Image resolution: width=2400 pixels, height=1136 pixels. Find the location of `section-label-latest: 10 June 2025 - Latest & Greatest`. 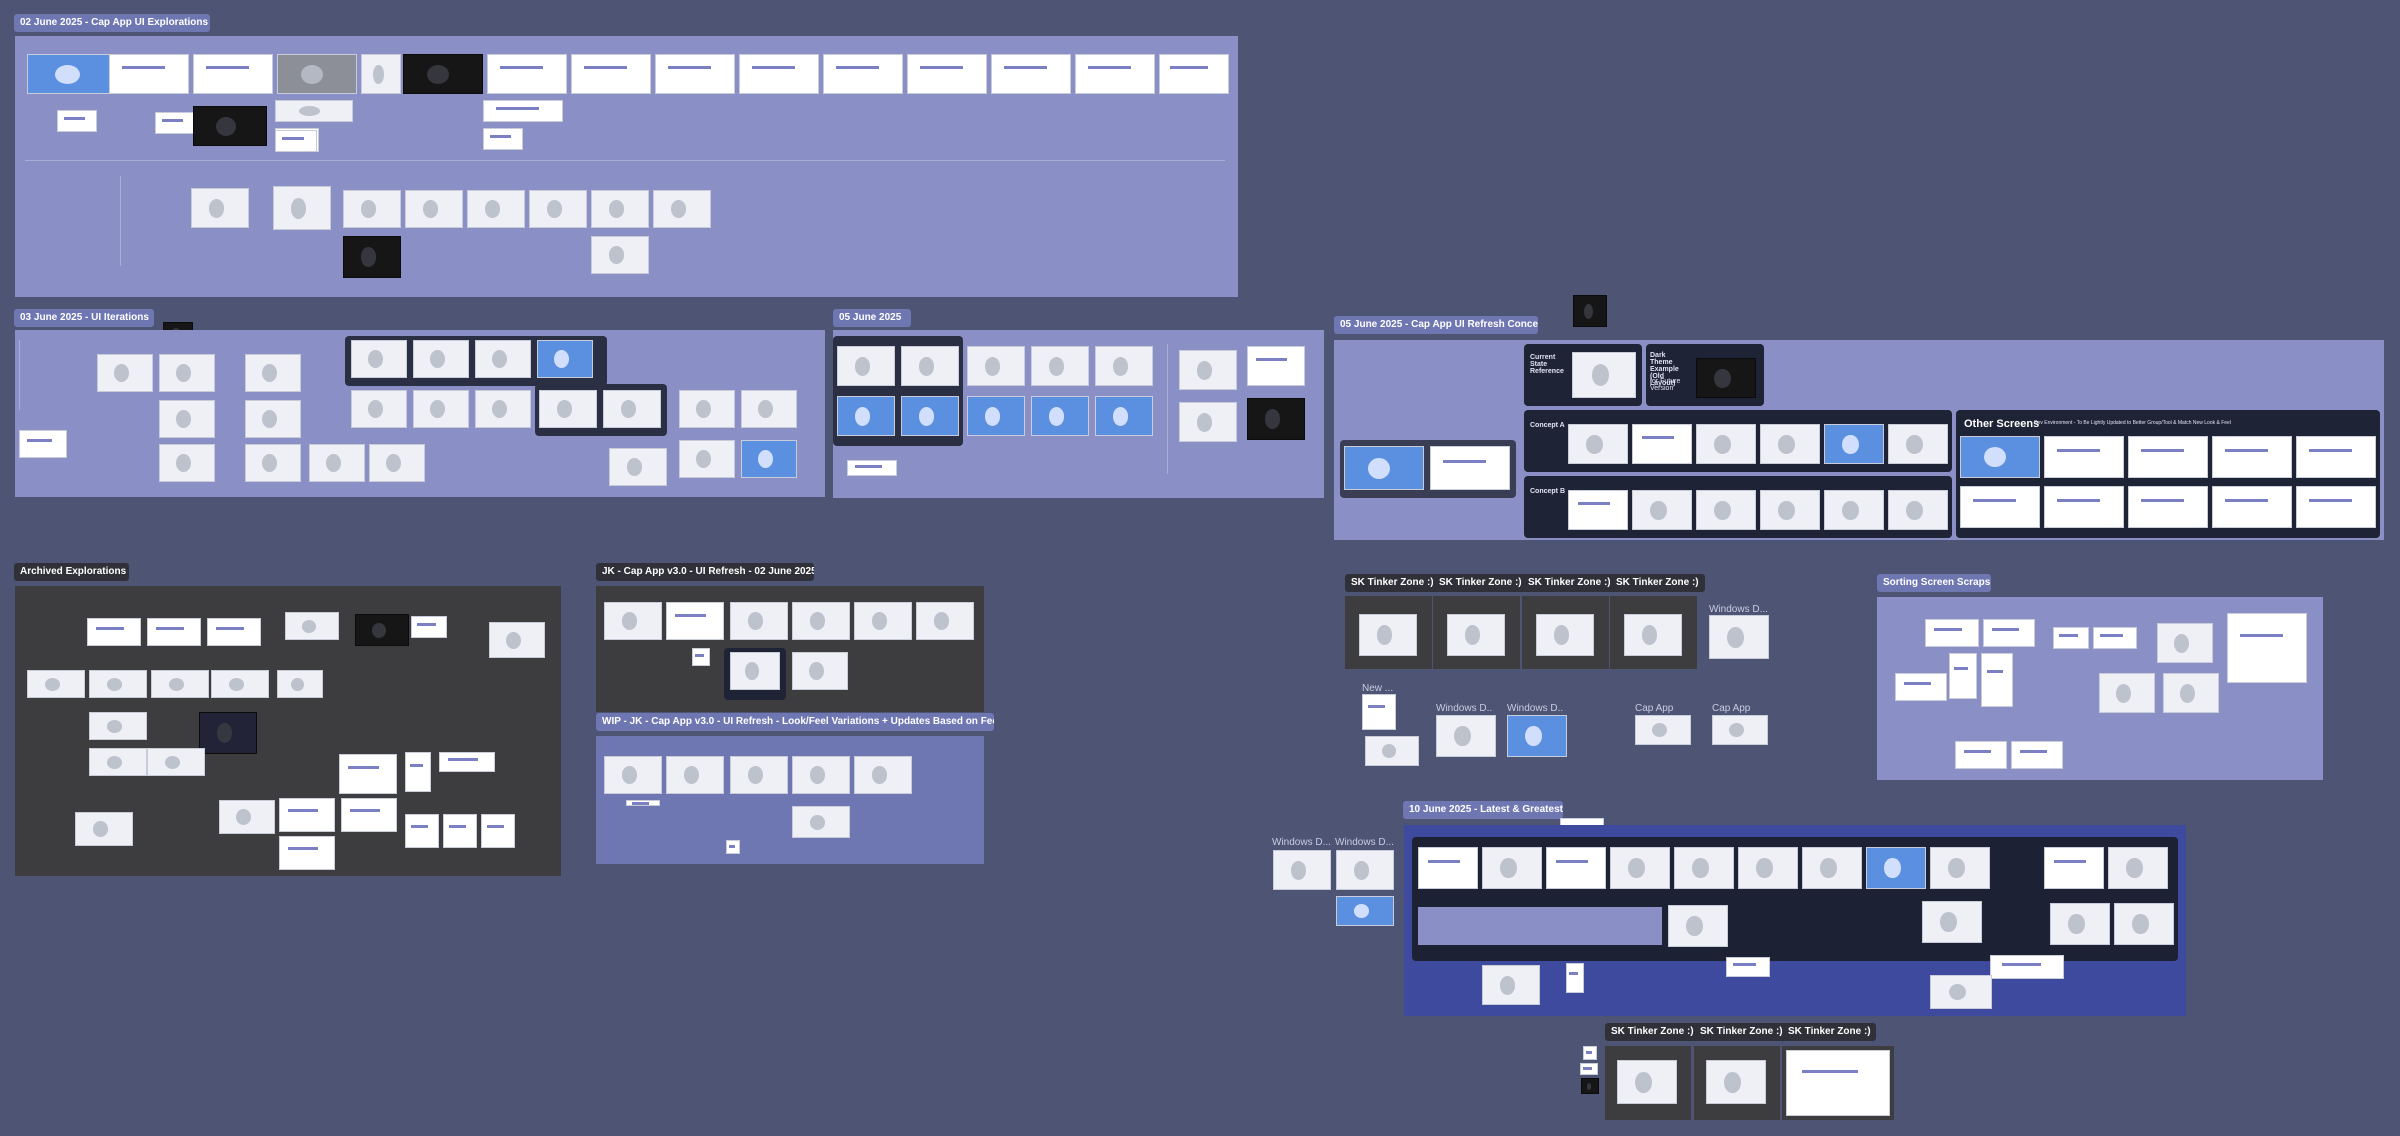

section-label-latest: 10 June 2025 - Latest & Greatest is located at coordinates (1483, 810).